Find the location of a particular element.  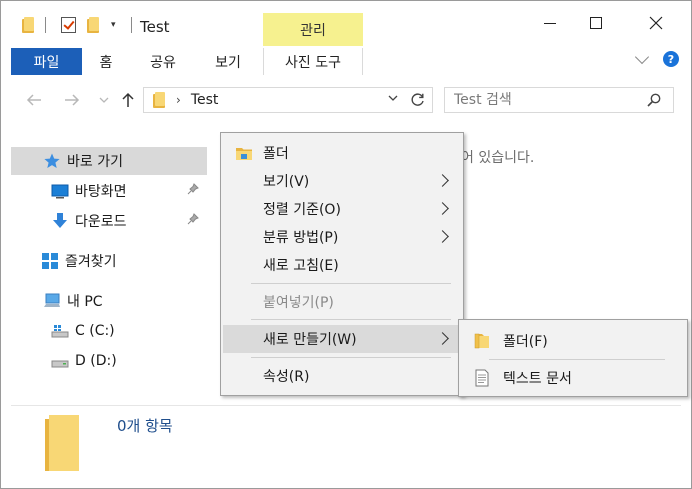

back-button is located at coordinates (34, 100).